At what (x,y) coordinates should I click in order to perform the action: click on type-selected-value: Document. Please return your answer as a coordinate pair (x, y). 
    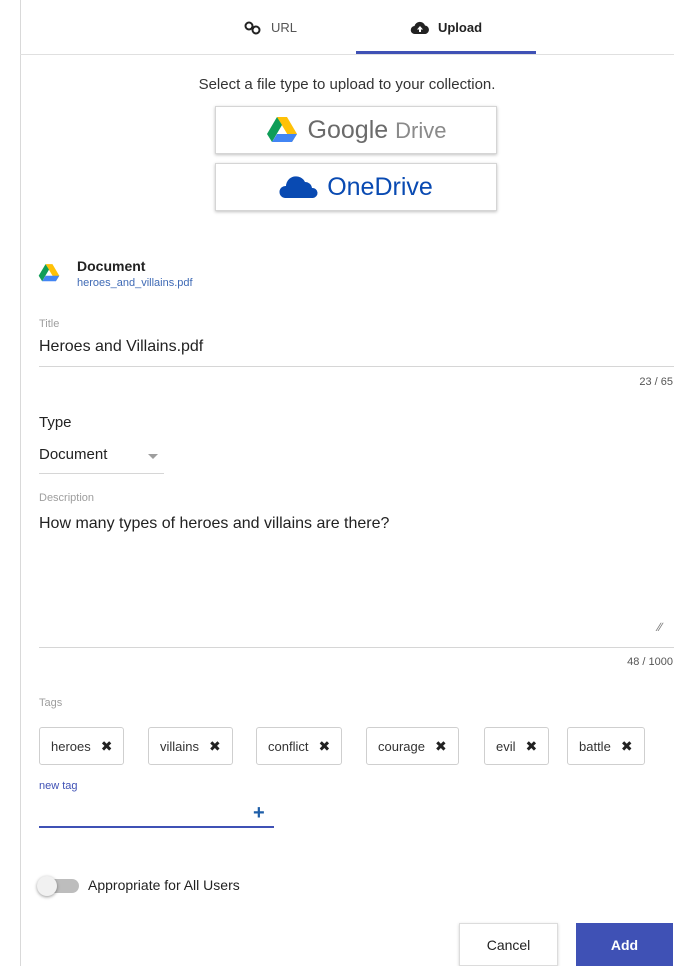
    Looking at the image, I should click on (73, 454).